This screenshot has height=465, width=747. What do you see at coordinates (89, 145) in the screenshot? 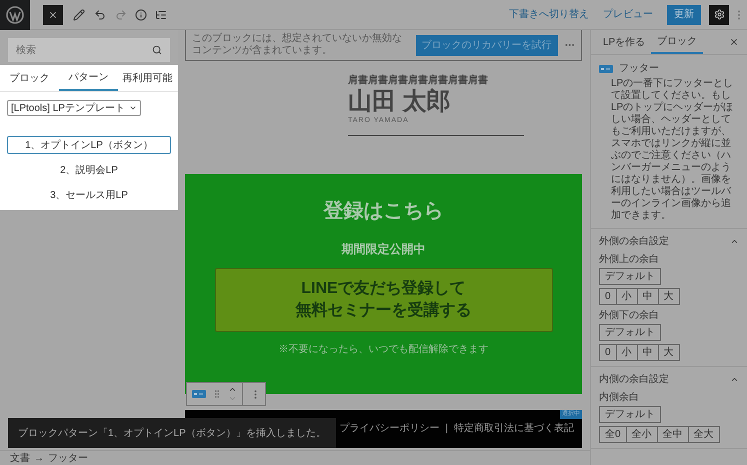
I see `pattern-item: 1、オプトインLP（ボタン）` at bounding box center [89, 145].